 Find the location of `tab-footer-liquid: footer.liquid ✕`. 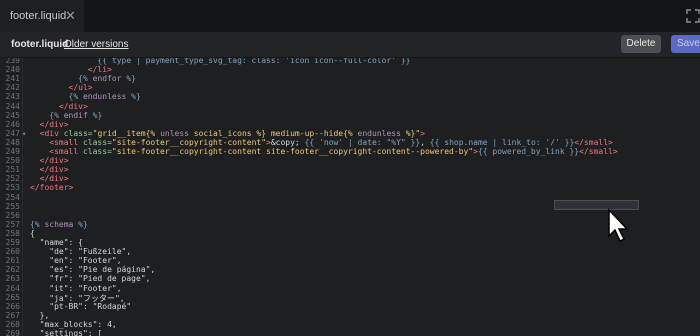

tab-footer-liquid: footer.liquid ✕ is located at coordinates (42, 16).